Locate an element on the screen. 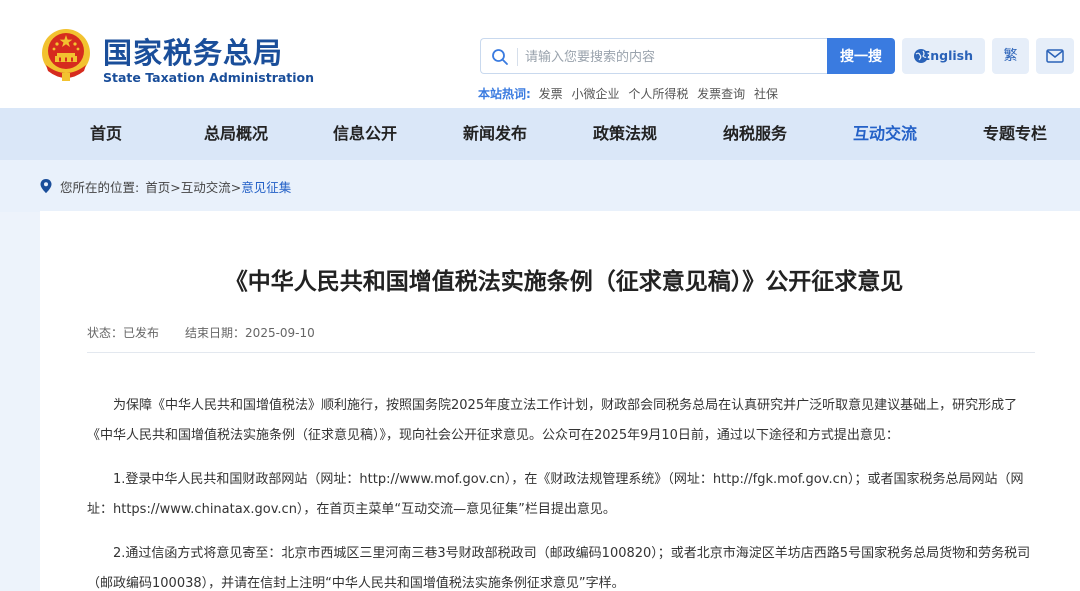 The width and height of the screenshot is (1080, 591). nav-item-tax-service: 纳税服务 is located at coordinates (755, 134).